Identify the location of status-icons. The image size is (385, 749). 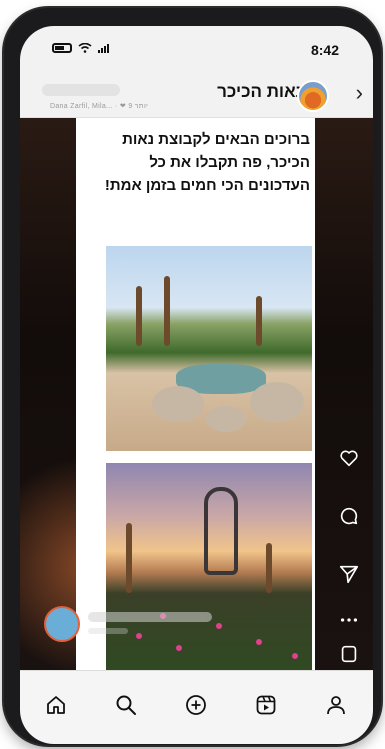
(80, 48).